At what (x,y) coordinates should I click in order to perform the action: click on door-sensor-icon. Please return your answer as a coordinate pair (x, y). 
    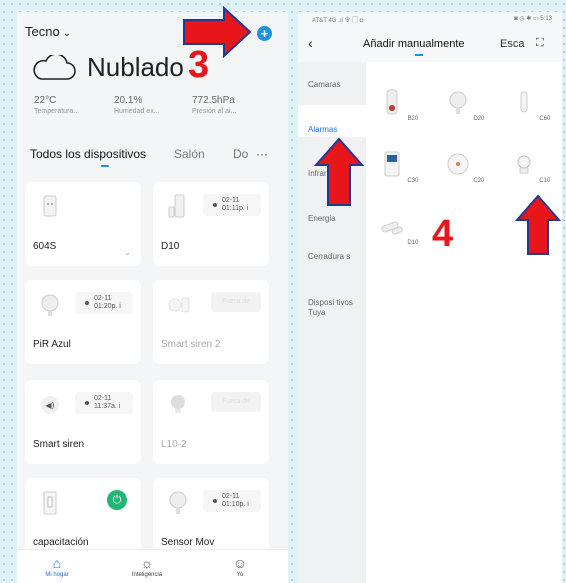
    Looking at the image, I should click on (392, 228).